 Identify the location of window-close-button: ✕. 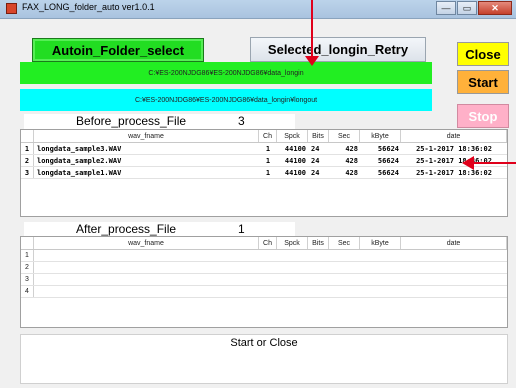
(495, 8).